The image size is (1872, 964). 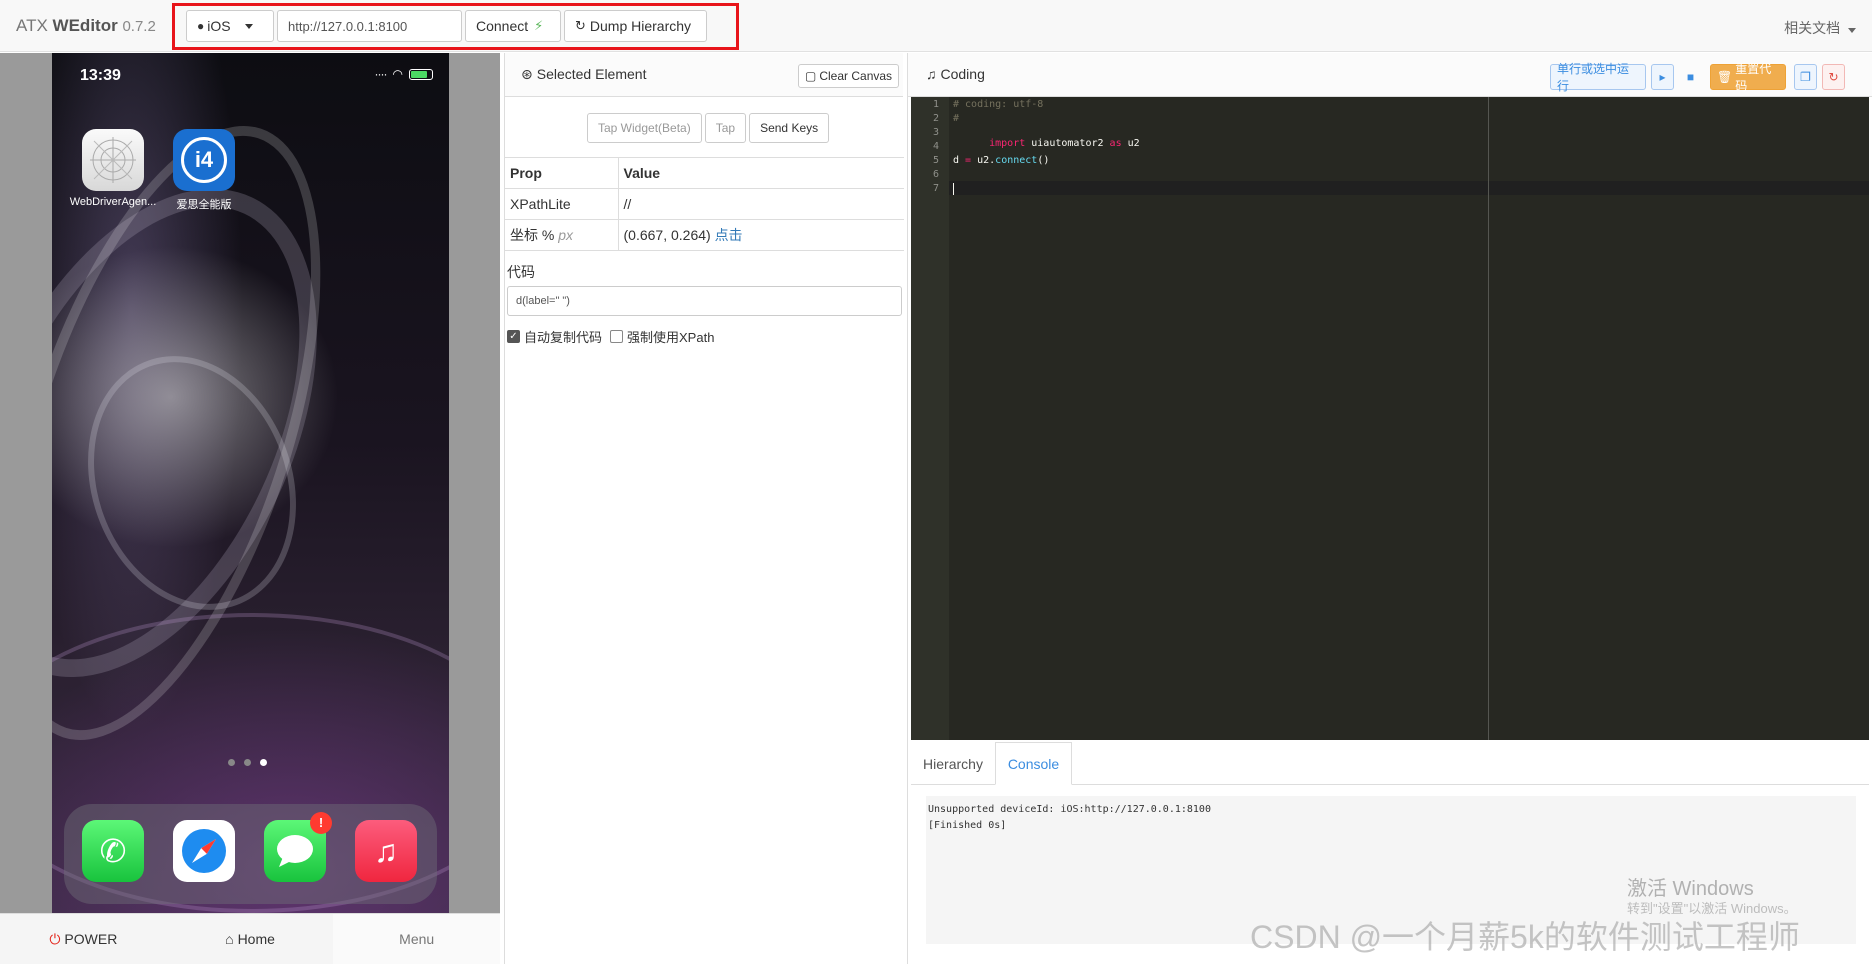 I want to click on active-line, so click(x=1409, y=188).